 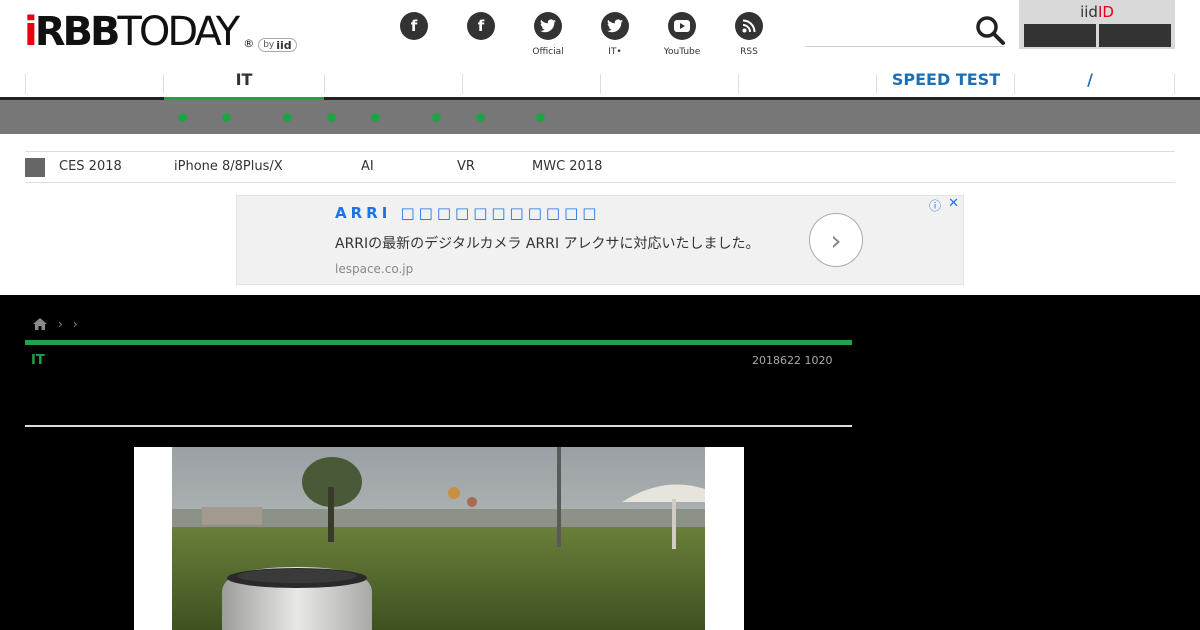 I want to click on article-photo, so click(x=438, y=538).